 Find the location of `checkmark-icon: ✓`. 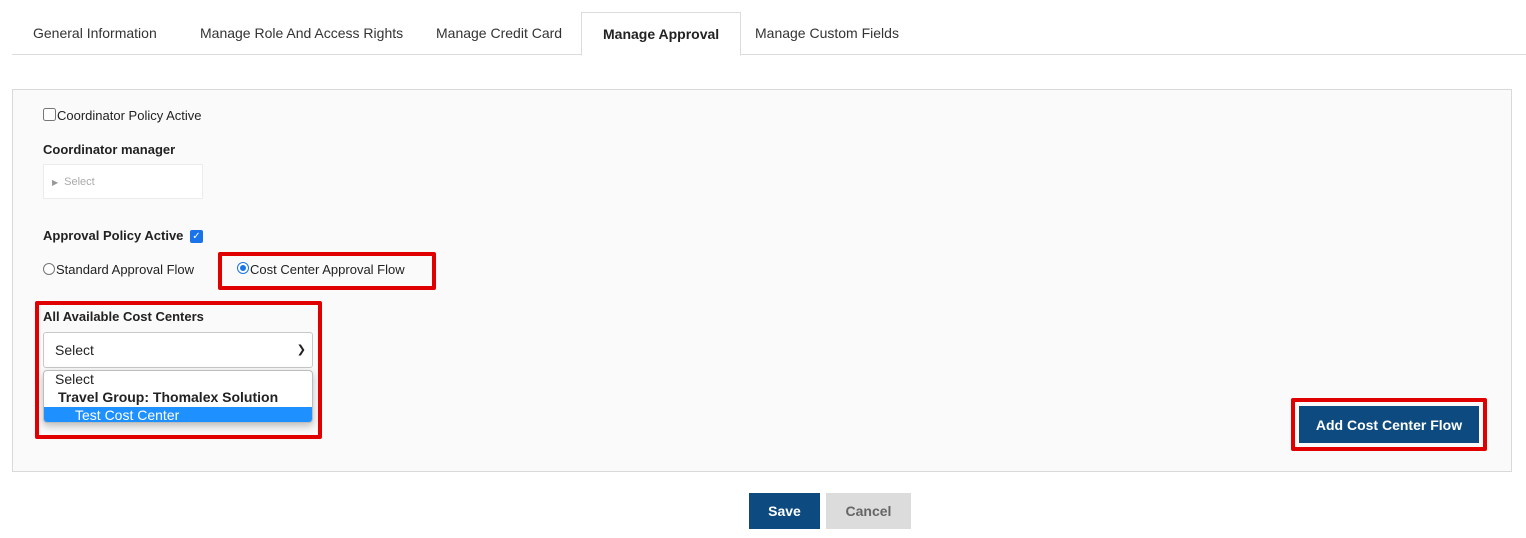

checkmark-icon: ✓ is located at coordinates (196, 236).